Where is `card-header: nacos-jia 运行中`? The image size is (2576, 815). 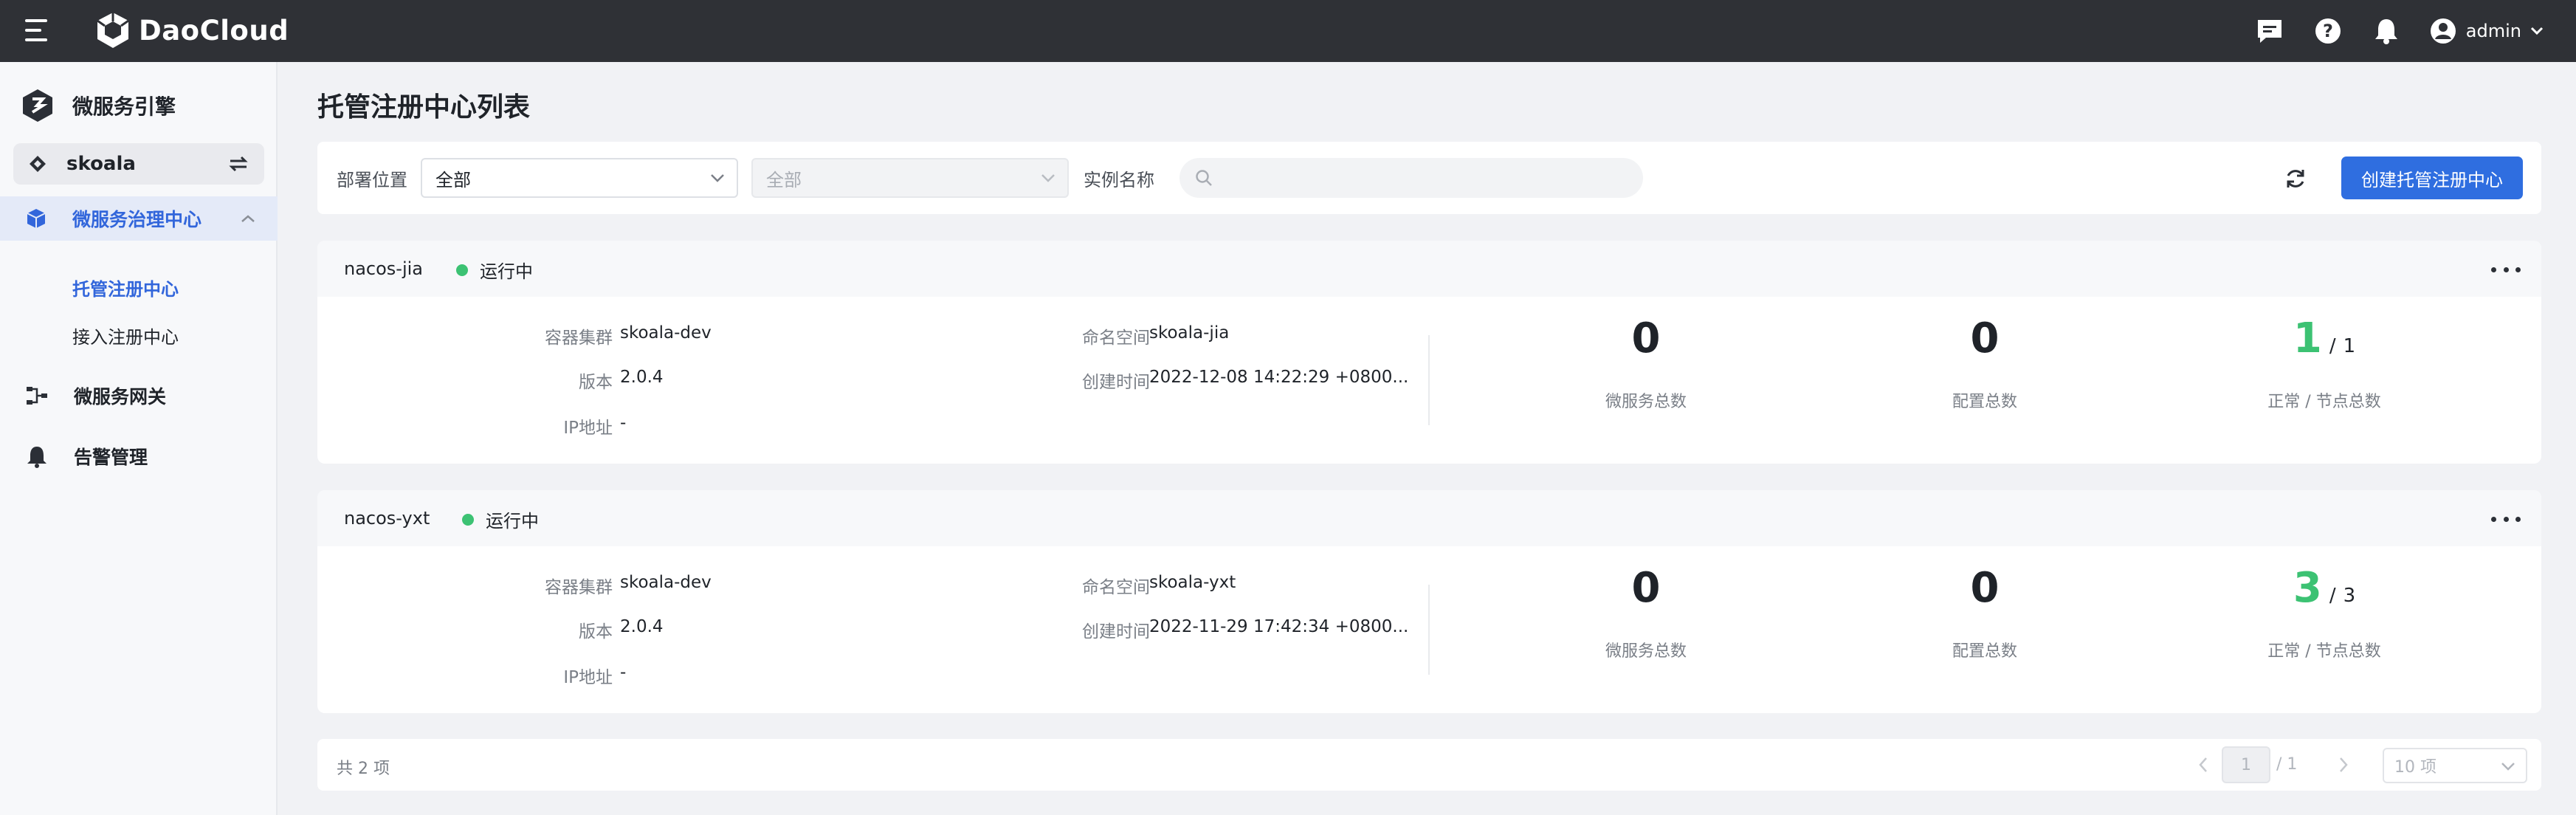 card-header: nacos-jia 运行中 is located at coordinates (1429, 269).